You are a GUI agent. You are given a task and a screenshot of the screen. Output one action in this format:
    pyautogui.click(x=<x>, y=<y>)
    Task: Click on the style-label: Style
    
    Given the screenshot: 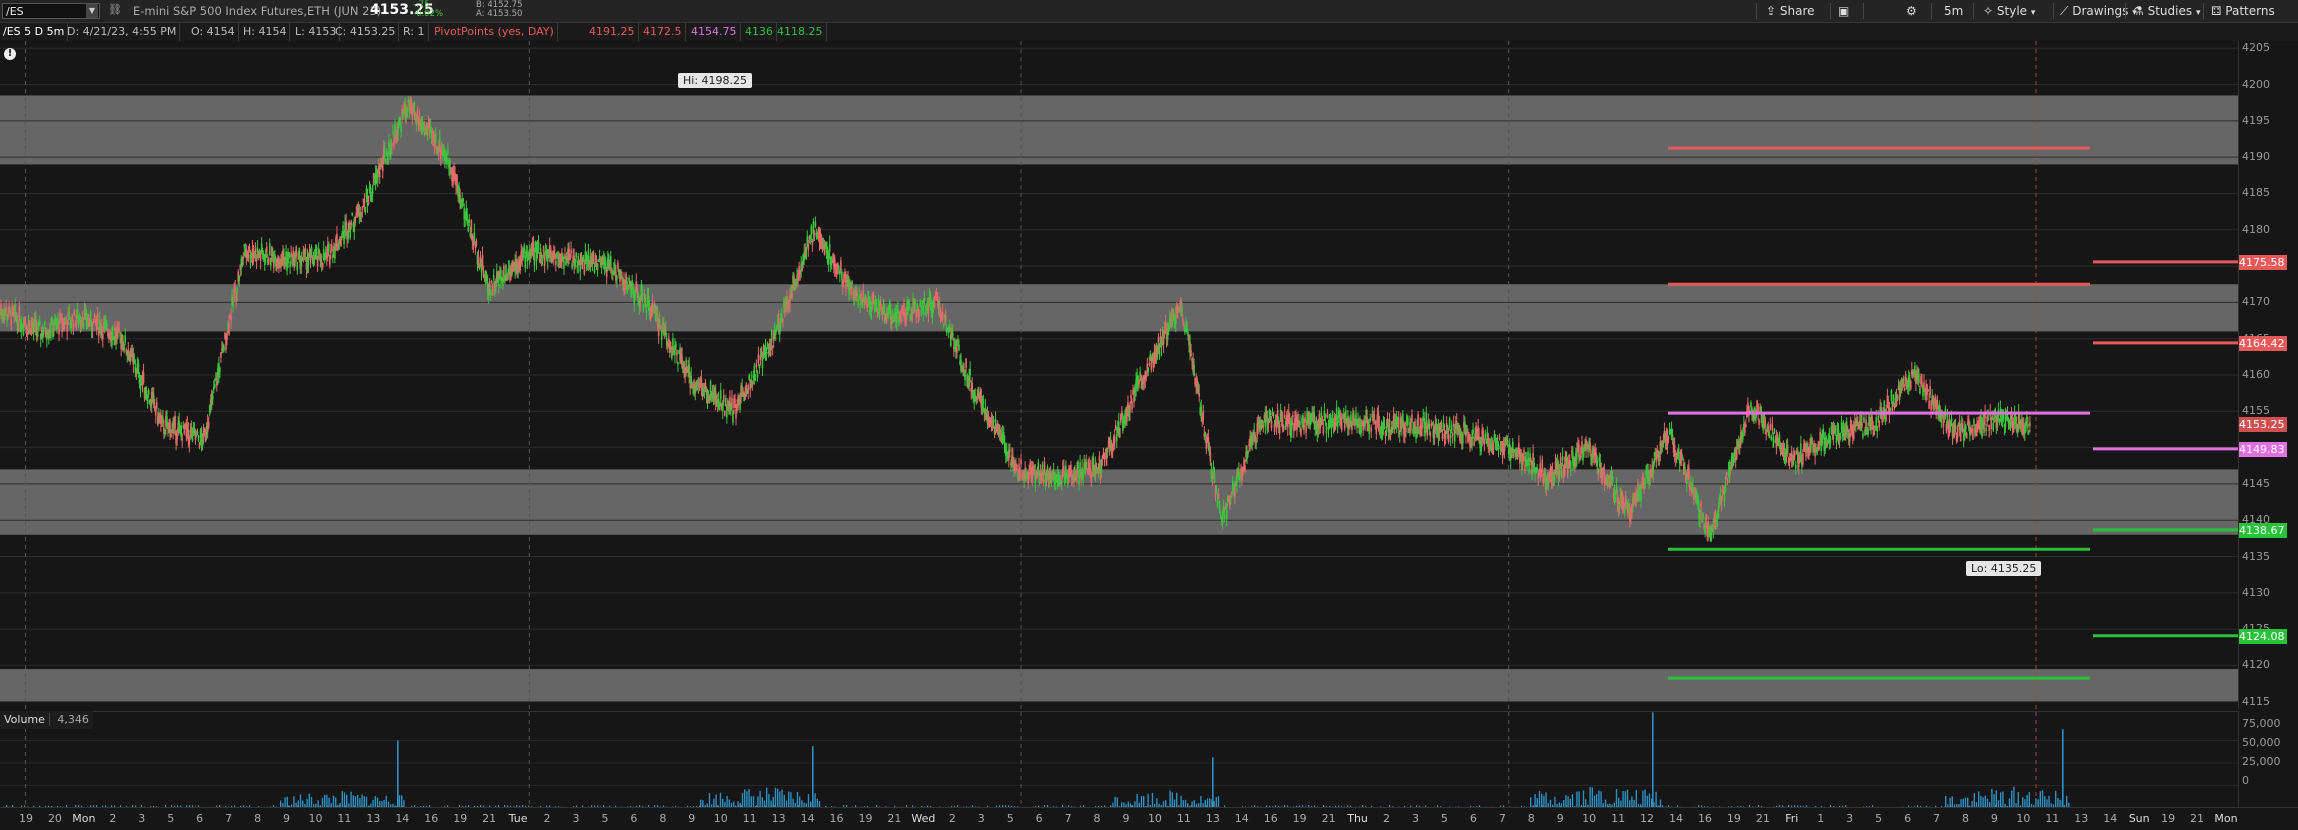 What is the action you would take?
    pyautogui.click(x=2012, y=11)
    